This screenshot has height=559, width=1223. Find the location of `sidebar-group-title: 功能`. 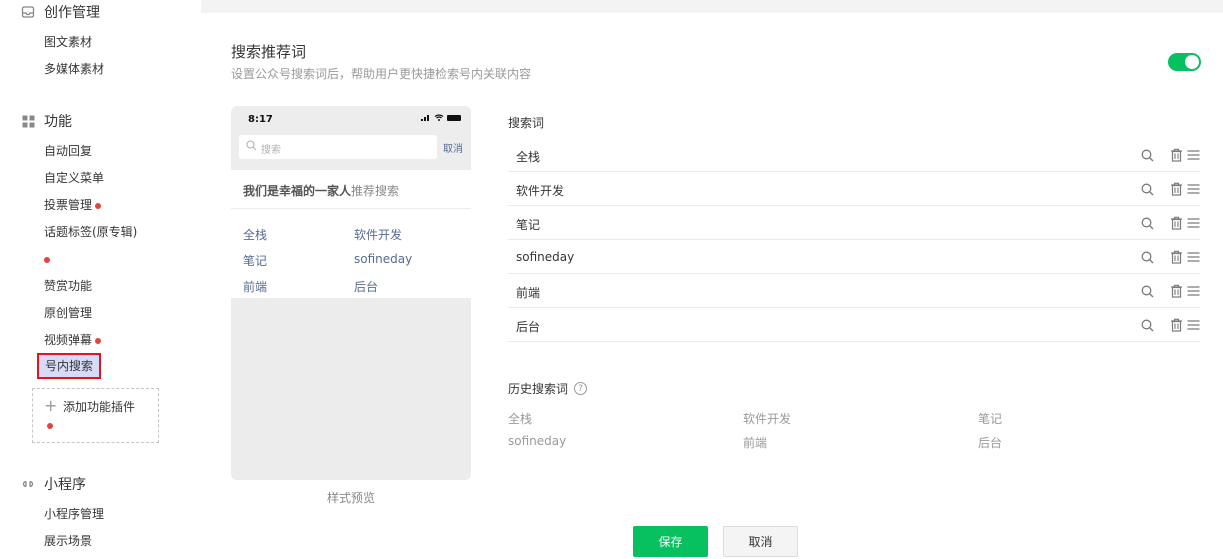

sidebar-group-title: 功能 is located at coordinates (58, 122).